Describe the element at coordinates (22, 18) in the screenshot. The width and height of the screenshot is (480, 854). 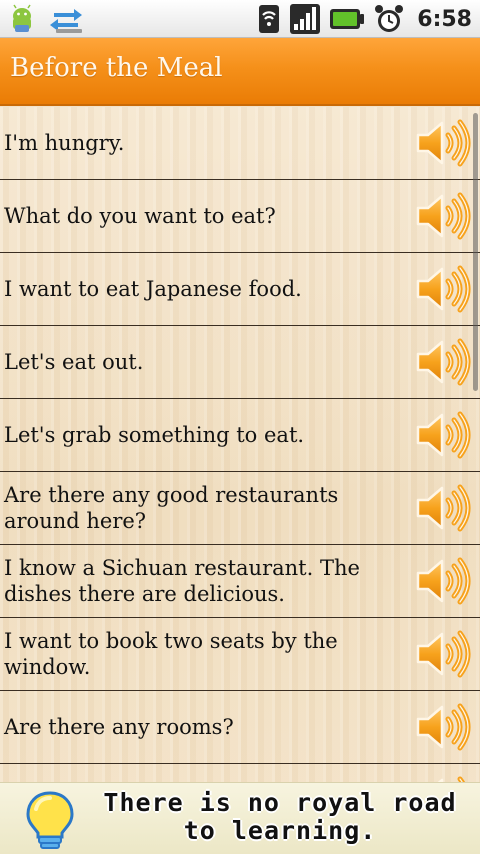
I see `android-notification-icon` at that location.